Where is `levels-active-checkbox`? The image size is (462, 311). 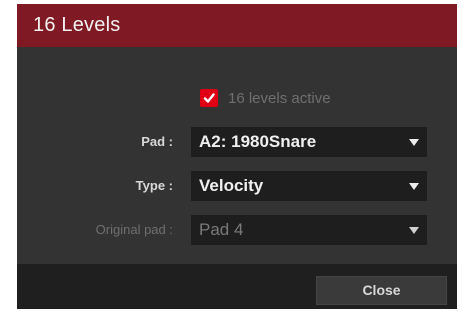 levels-active-checkbox is located at coordinates (209, 98).